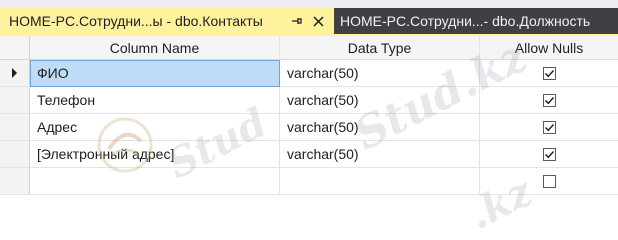 Image resolution: width=618 pixels, height=240 pixels. Describe the element at coordinates (155, 127) in the screenshot. I see `column-name-cell: Адрес` at that location.